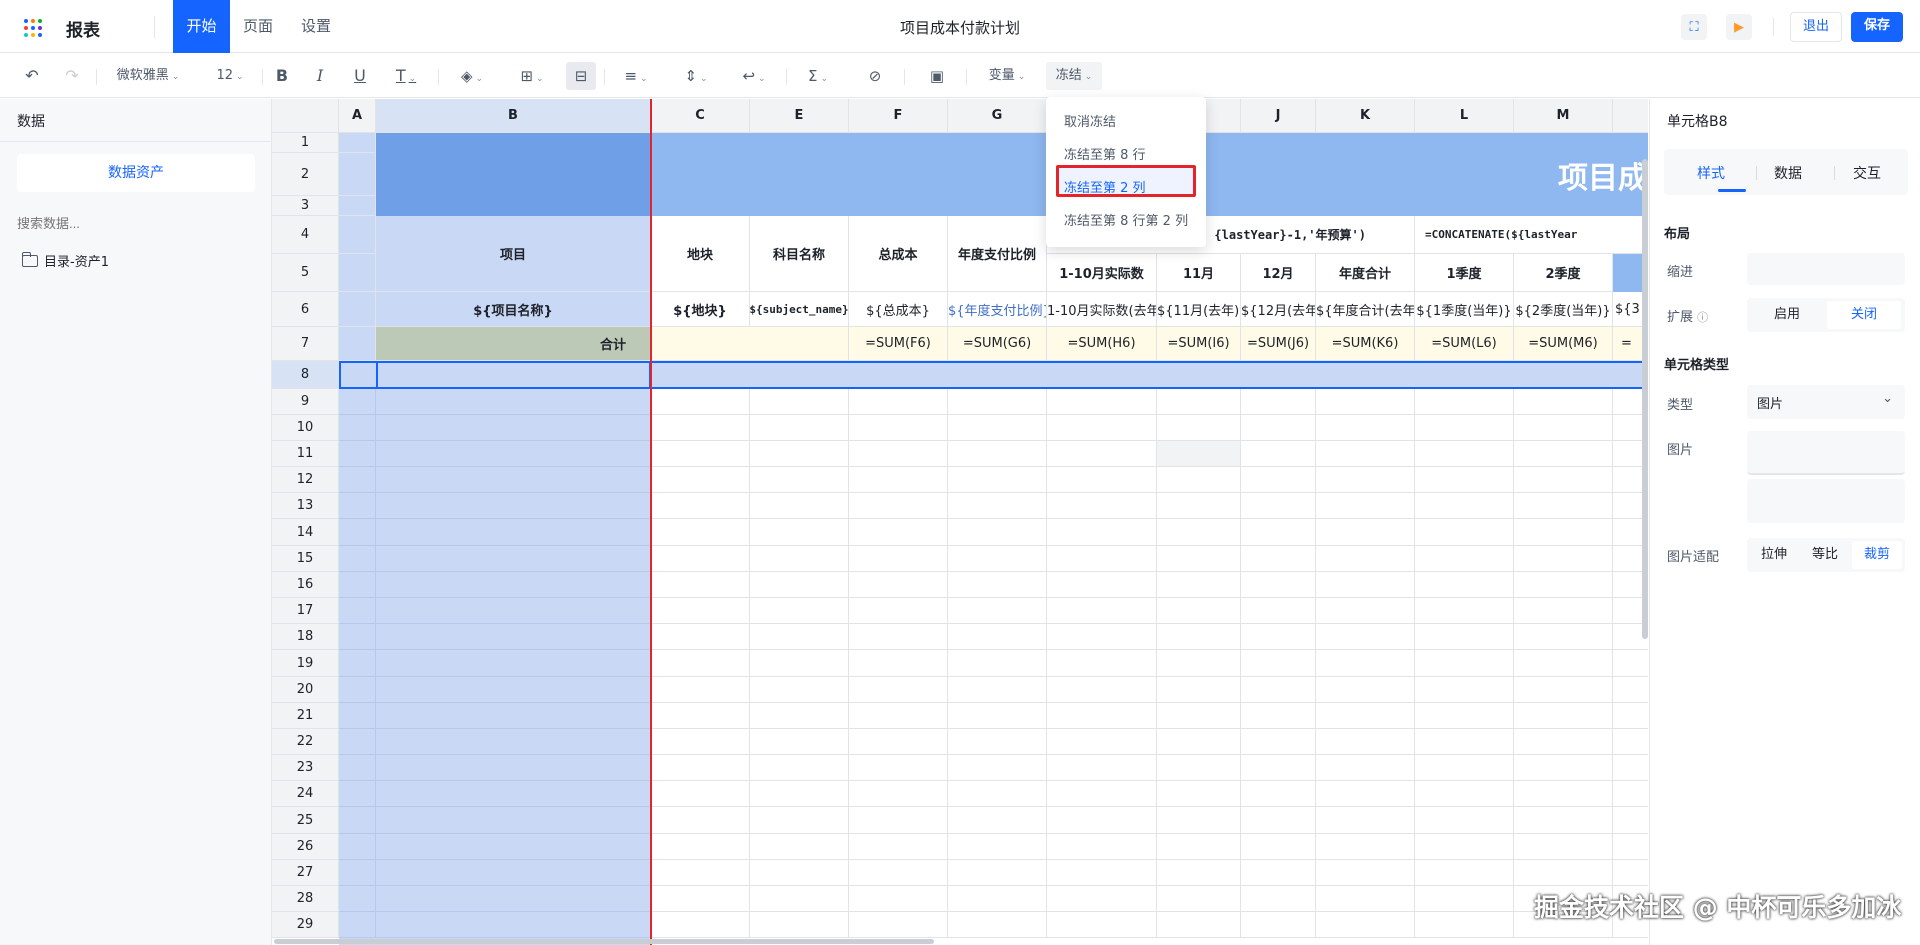 This screenshot has width=1920, height=945. What do you see at coordinates (305, 637) in the screenshot?
I see `row-header: 18` at bounding box center [305, 637].